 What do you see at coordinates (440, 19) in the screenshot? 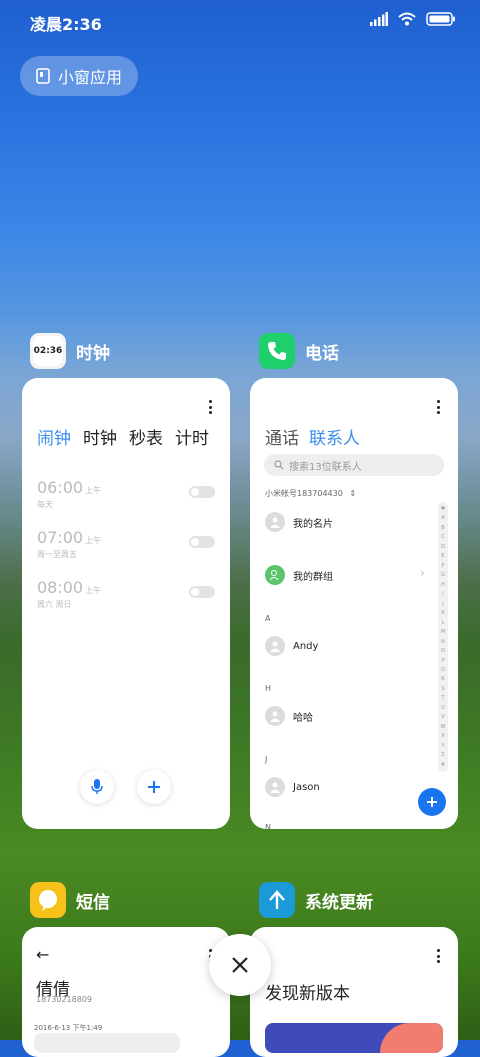
I see `battery-icon` at bounding box center [440, 19].